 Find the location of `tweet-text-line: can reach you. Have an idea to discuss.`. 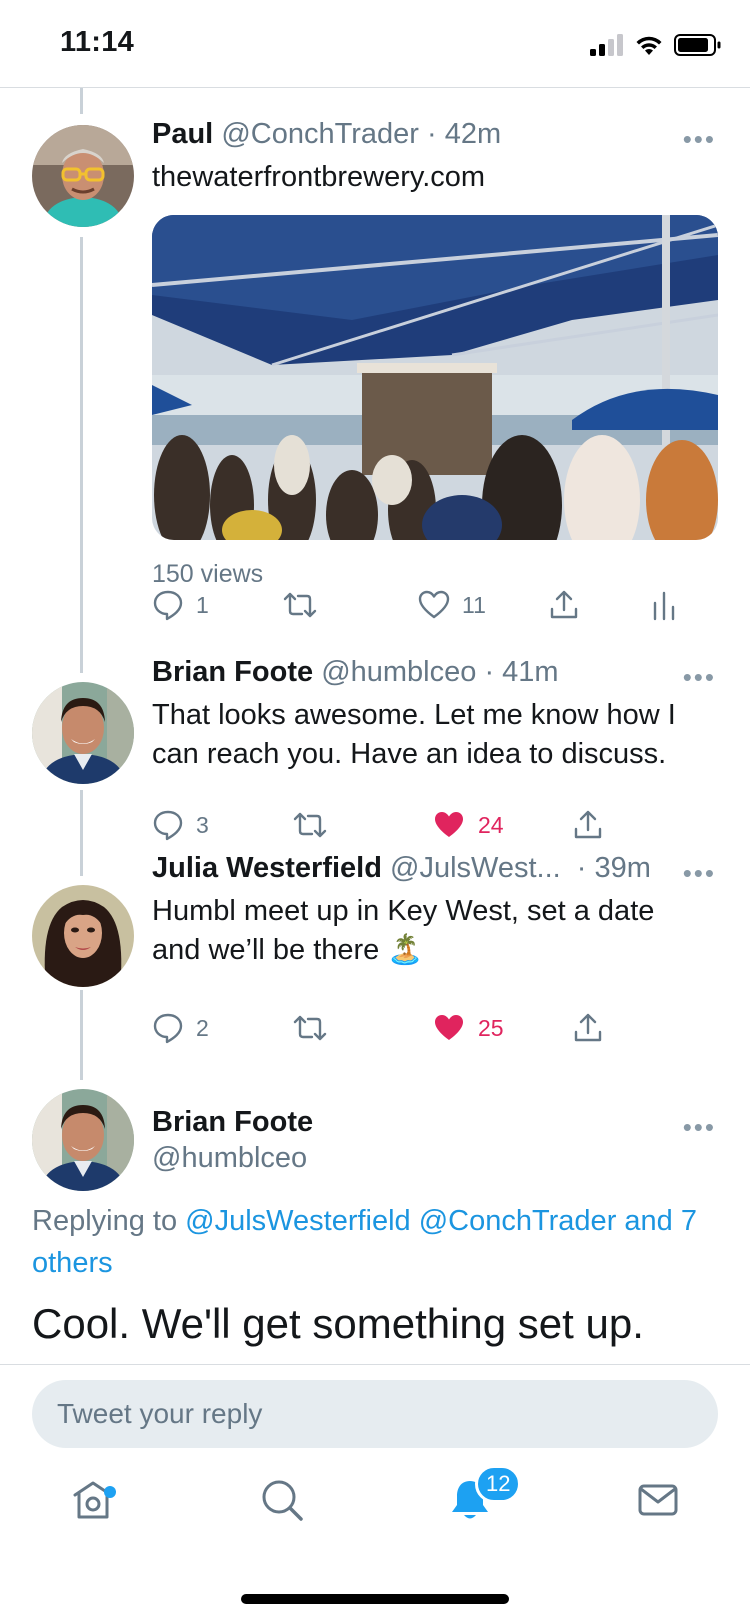

tweet-text-line: can reach you. Have an idea to discuss. is located at coordinates (409, 754).